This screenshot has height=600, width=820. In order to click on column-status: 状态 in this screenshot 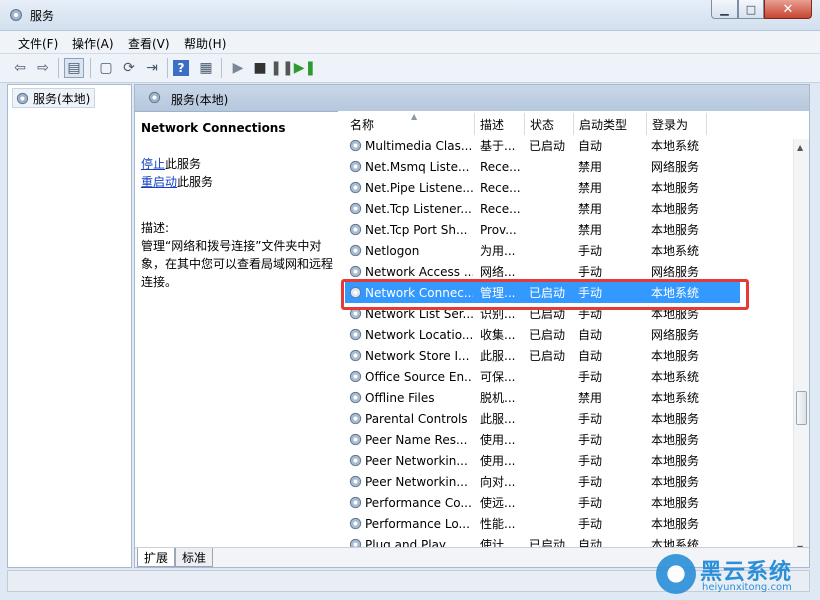, I will do `click(549, 124)`.